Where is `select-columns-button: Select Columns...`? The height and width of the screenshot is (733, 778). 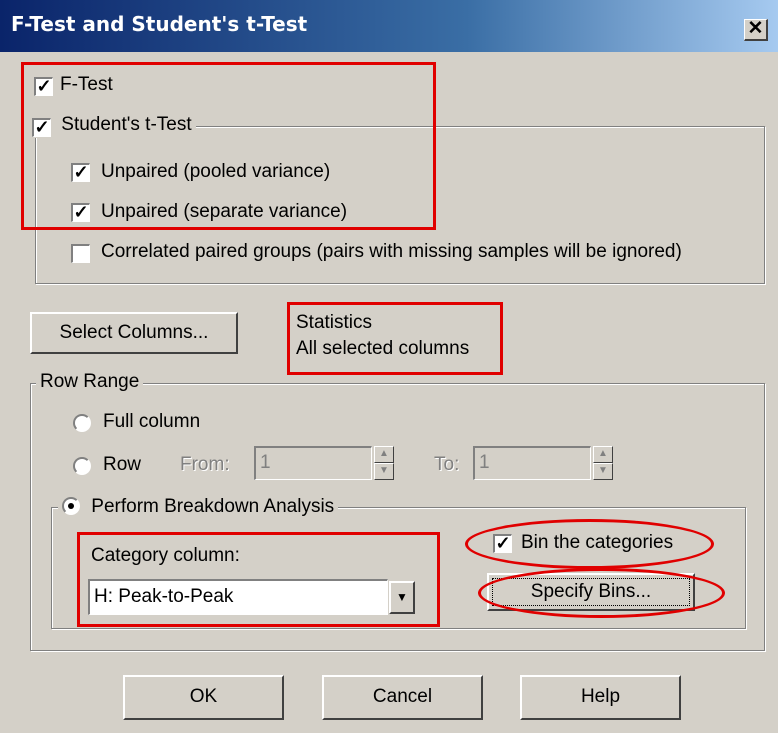 select-columns-button: Select Columns... is located at coordinates (134, 333).